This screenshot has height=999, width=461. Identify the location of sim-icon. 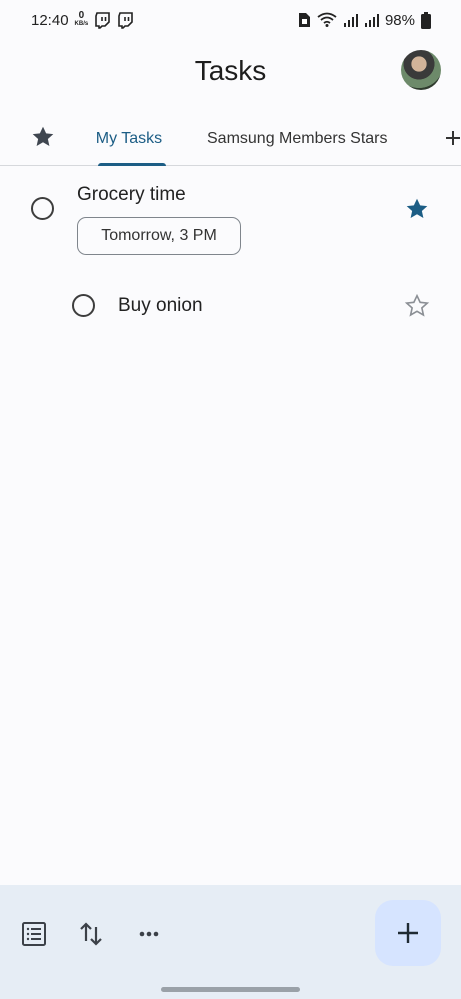
(304, 20).